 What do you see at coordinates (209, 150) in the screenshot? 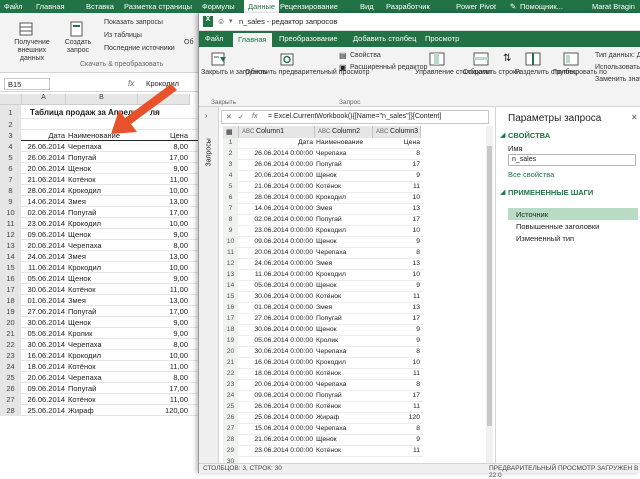
I see `queries-label: Запросы` at bounding box center [209, 150].